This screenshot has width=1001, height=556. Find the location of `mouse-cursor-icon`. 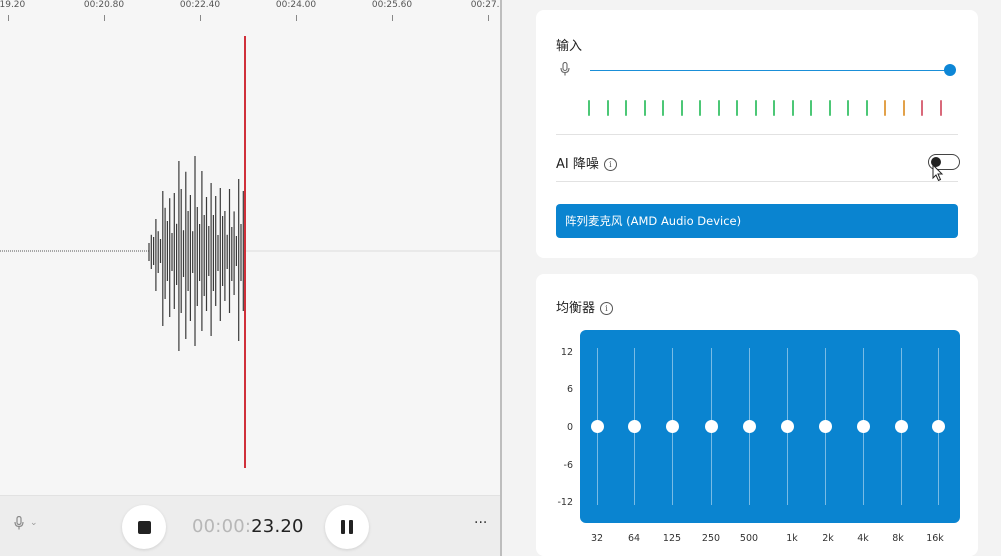

mouse-cursor-icon is located at coordinates (938, 173).